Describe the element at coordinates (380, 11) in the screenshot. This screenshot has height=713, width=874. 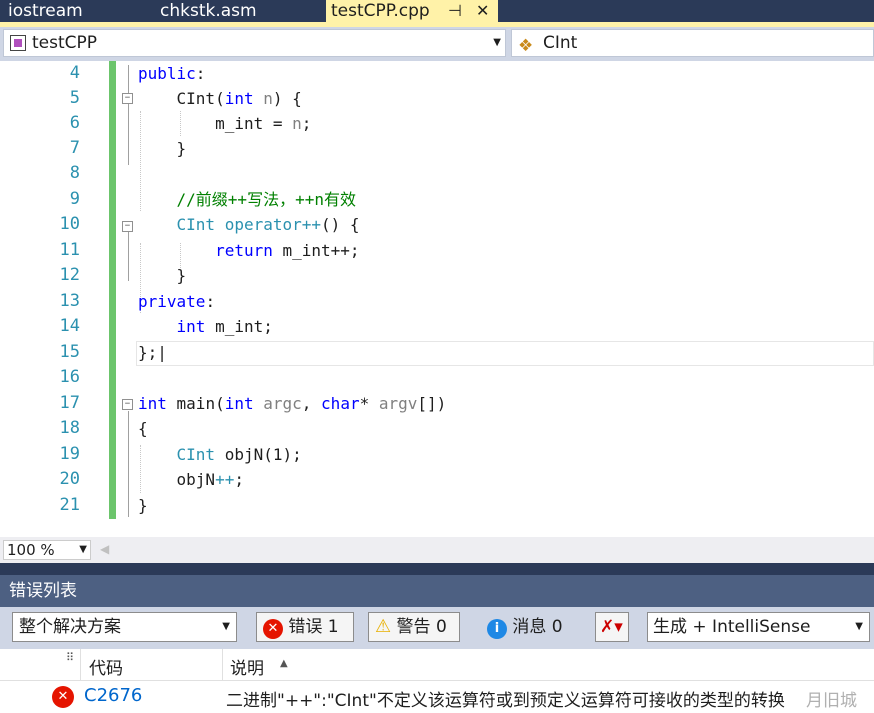
I see `tab-label: testCPP.cpp` at that location.